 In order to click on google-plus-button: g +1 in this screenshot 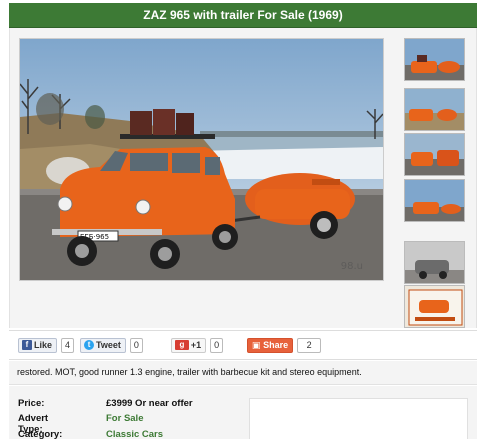, I will do `click(188, 345)`.